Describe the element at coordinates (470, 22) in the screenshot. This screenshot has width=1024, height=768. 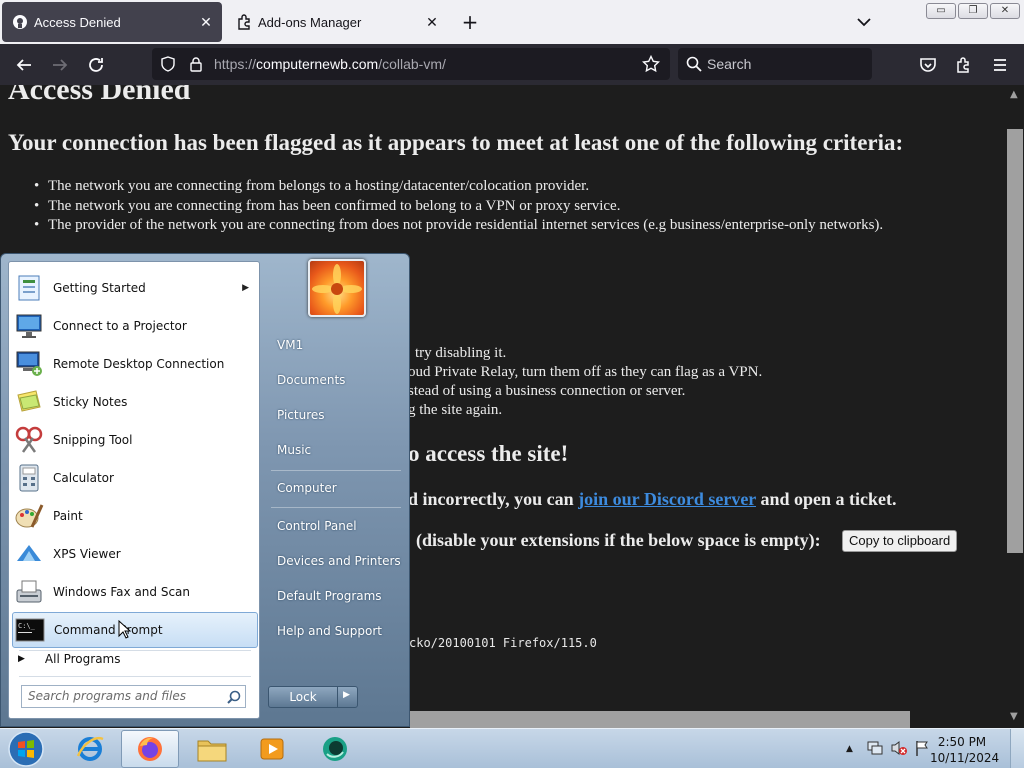
I see `new-tab-plus-icon: +` at that location.